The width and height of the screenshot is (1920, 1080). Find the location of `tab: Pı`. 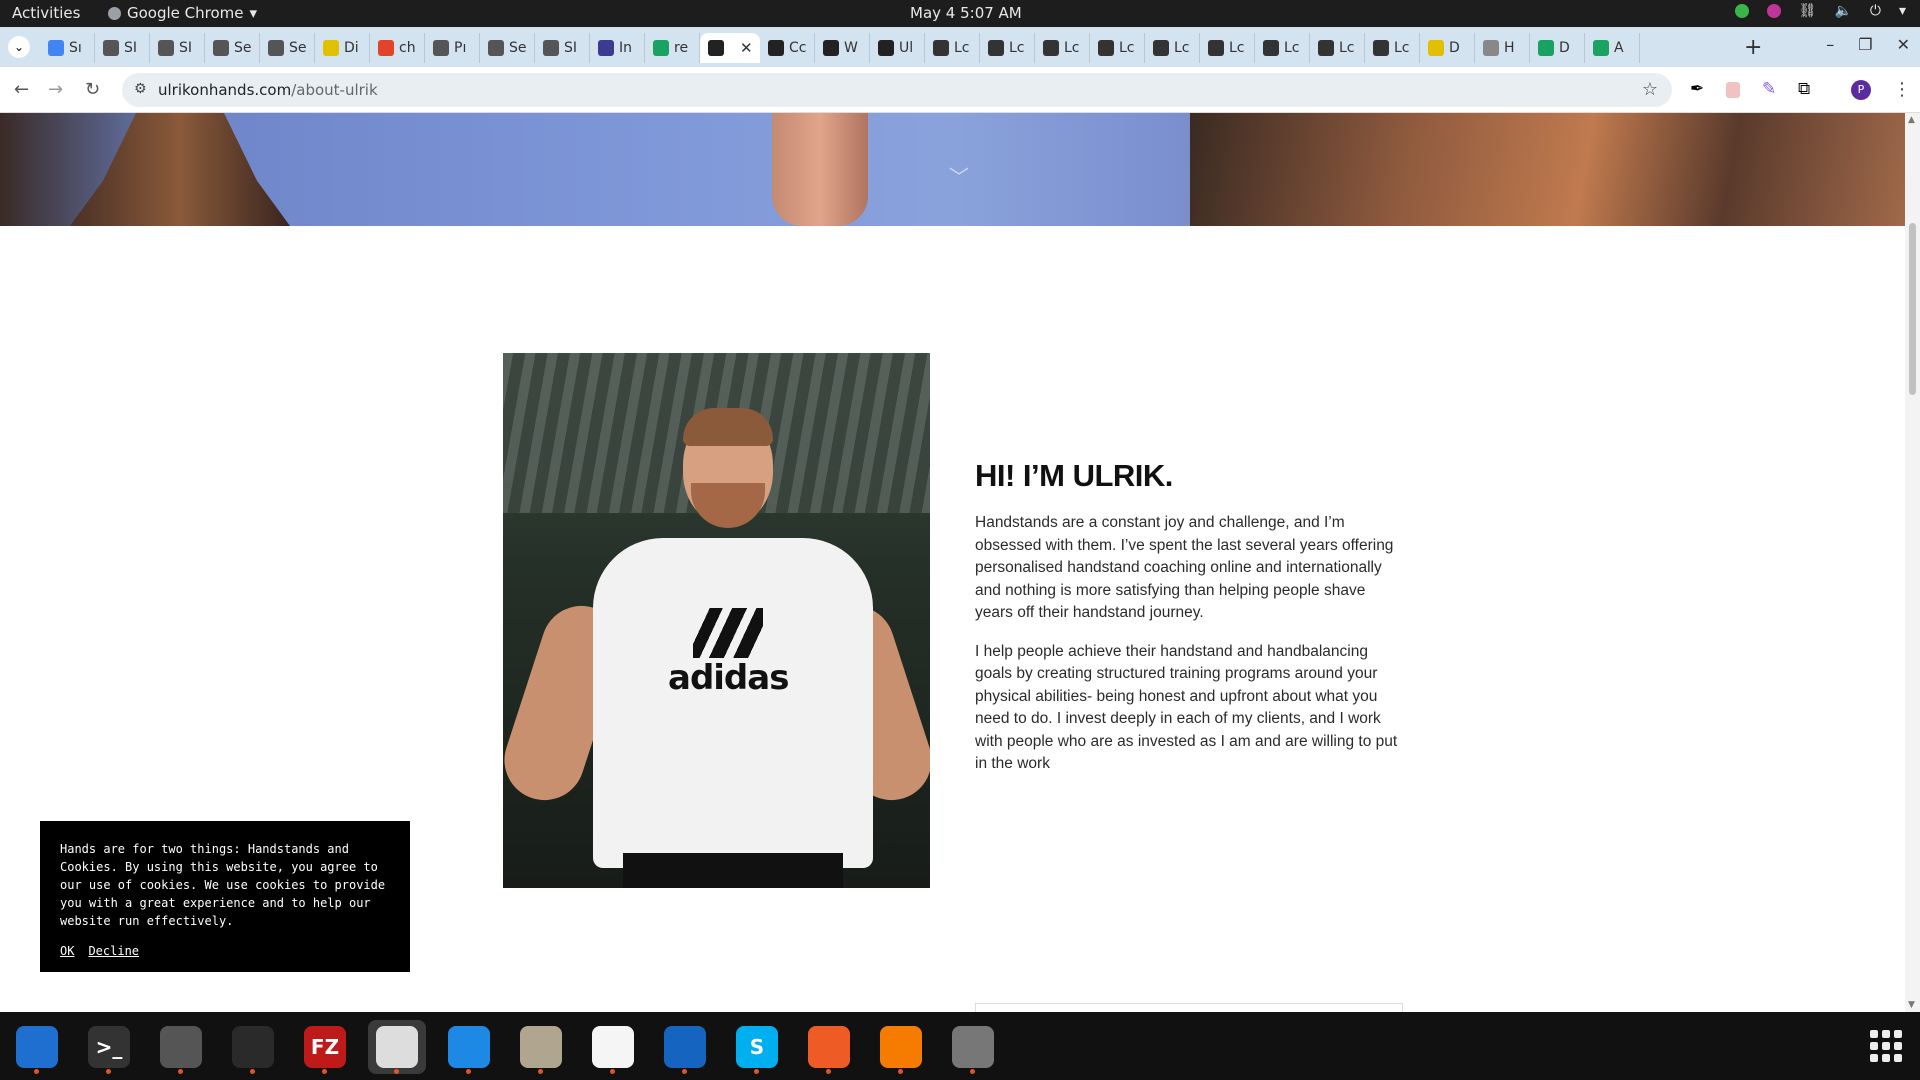

tab: Pı is located at coordinates (452, 48).